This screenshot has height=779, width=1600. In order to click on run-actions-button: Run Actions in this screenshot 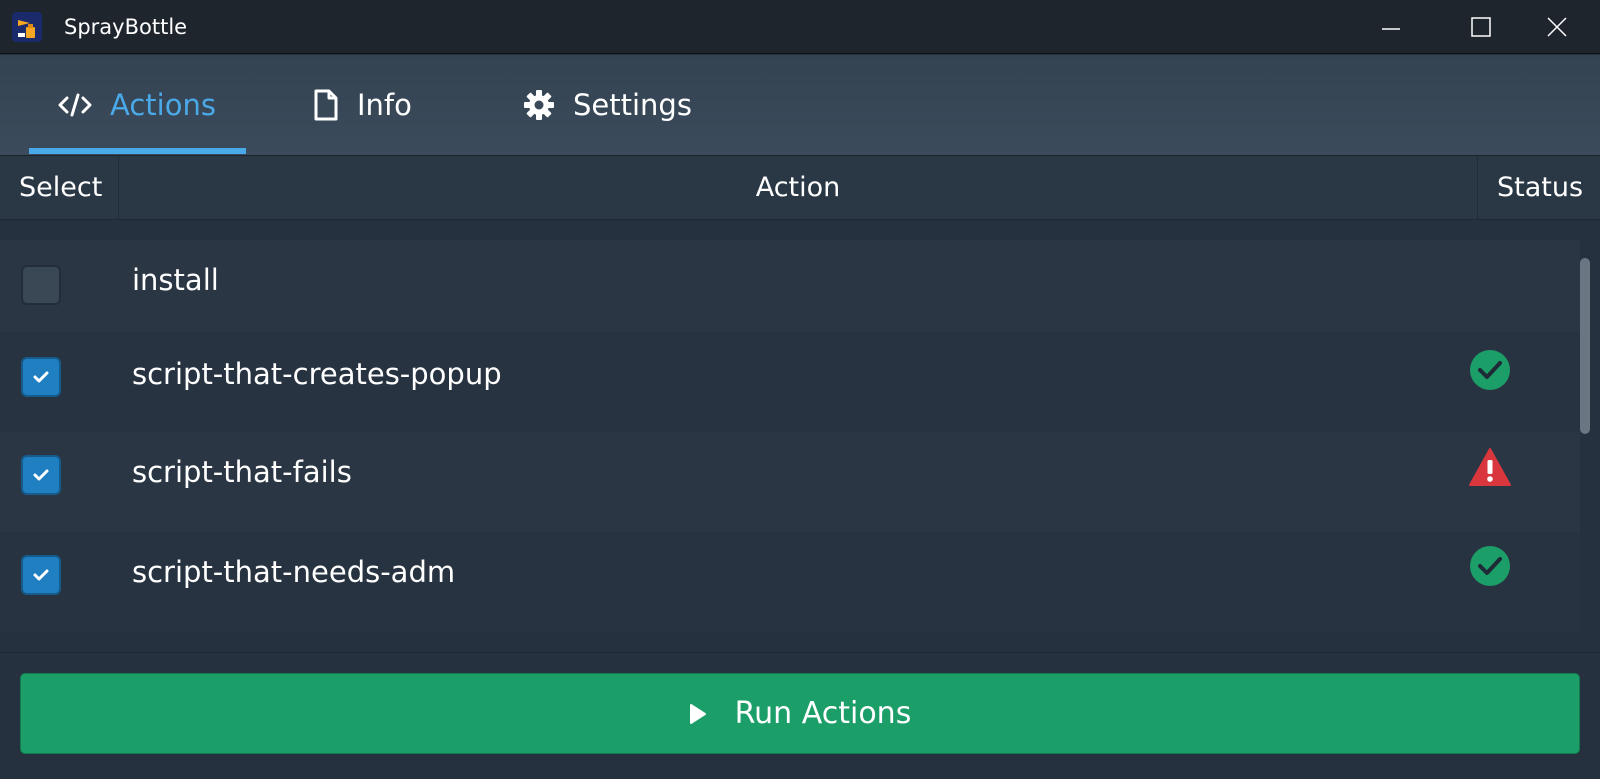, I will do `click(800, 713)`.